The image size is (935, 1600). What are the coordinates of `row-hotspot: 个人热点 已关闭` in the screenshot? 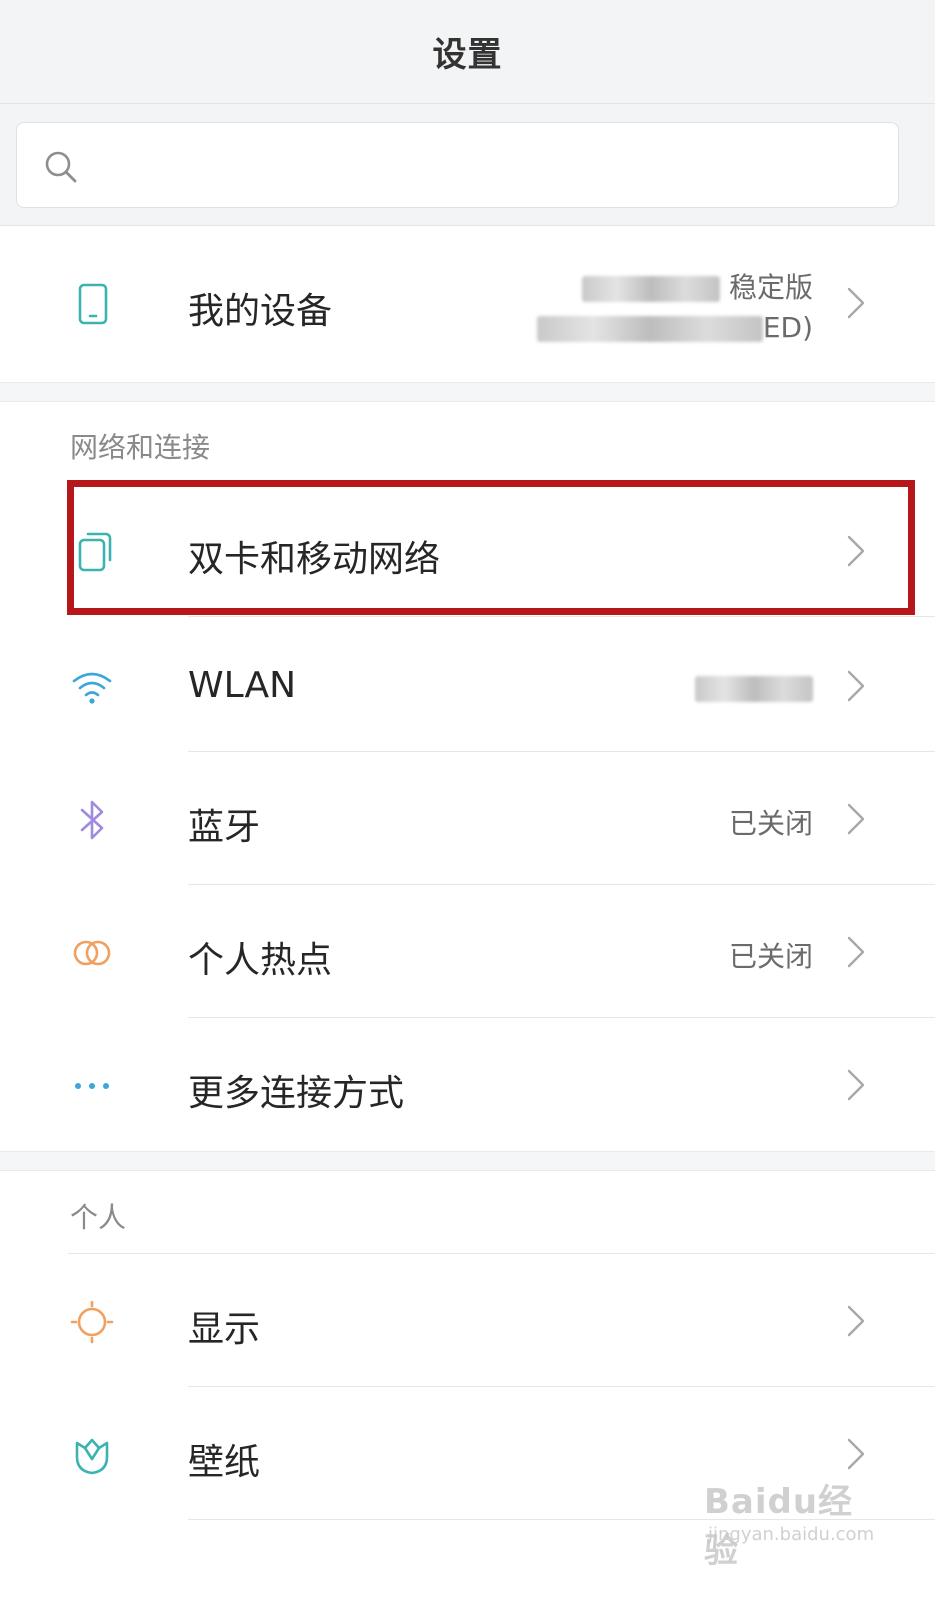 It's located at (467, 951).